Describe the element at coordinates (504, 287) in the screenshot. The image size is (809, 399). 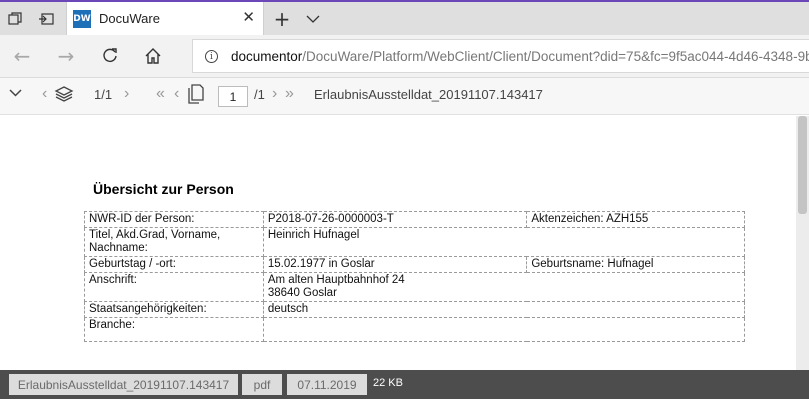
I see `table-cell-value: Am alten Hauptbahnhof 24 38640 Goslar` at that location.